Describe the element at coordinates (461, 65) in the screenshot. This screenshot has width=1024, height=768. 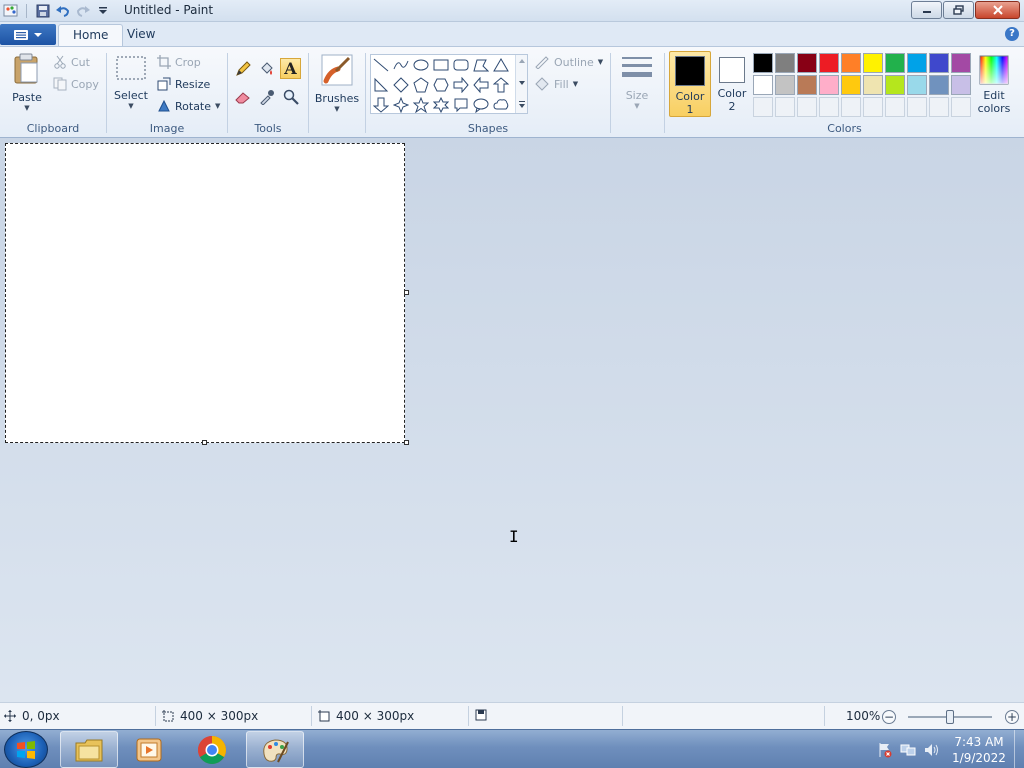
I see `rounded-rectangle-shape-icon` at that location.